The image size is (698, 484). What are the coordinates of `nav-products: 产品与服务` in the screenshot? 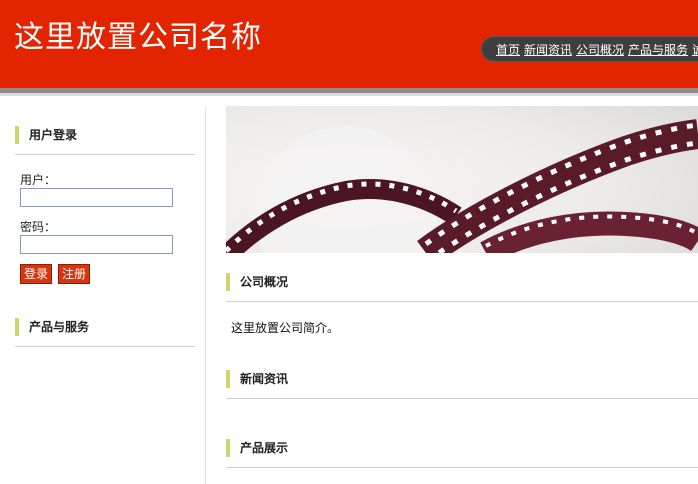 It's located at (658, 50).